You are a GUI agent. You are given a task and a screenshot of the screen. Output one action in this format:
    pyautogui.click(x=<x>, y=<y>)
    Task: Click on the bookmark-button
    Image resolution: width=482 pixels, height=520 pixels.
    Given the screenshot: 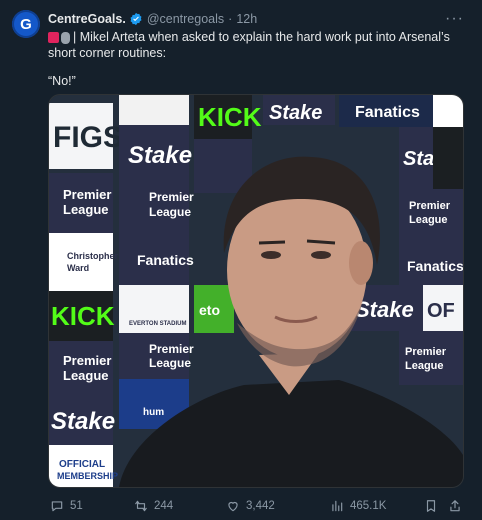 What is the action you would take?
    pyautogui.click(x=431, y=506)
    